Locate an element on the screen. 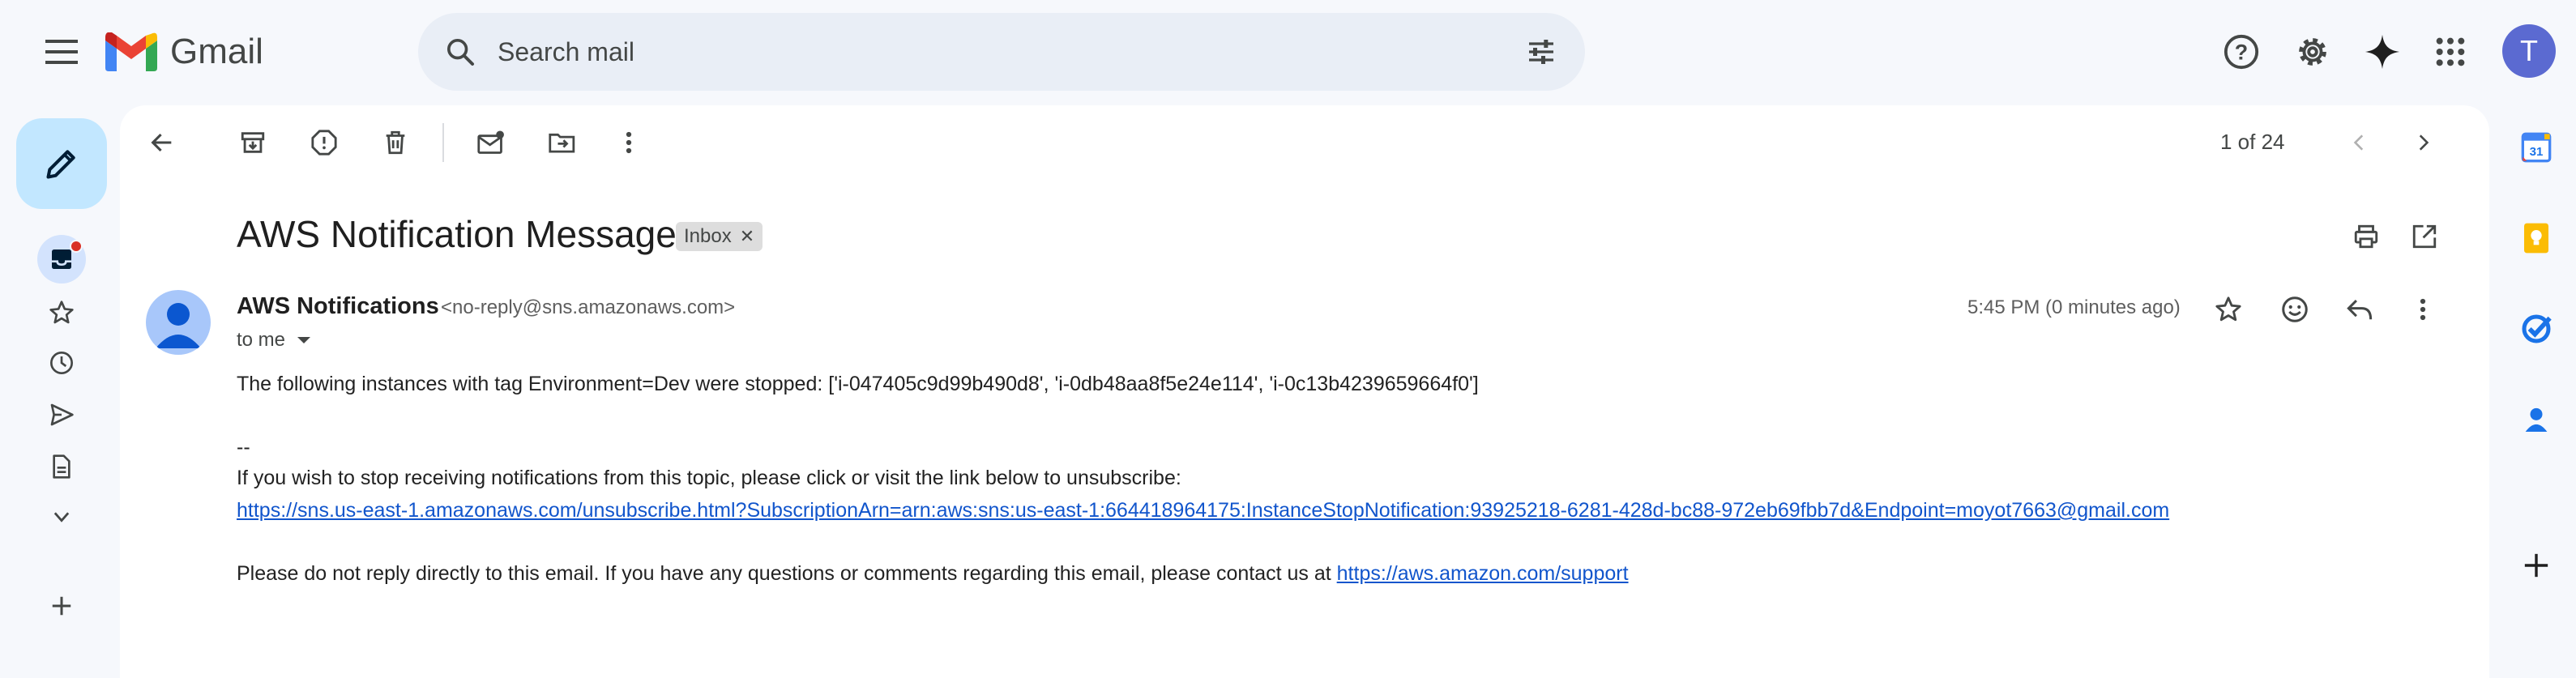 The height and width of the screenshot is (678, 2576). help-icon: ? is located at coordinates (2241, 51).